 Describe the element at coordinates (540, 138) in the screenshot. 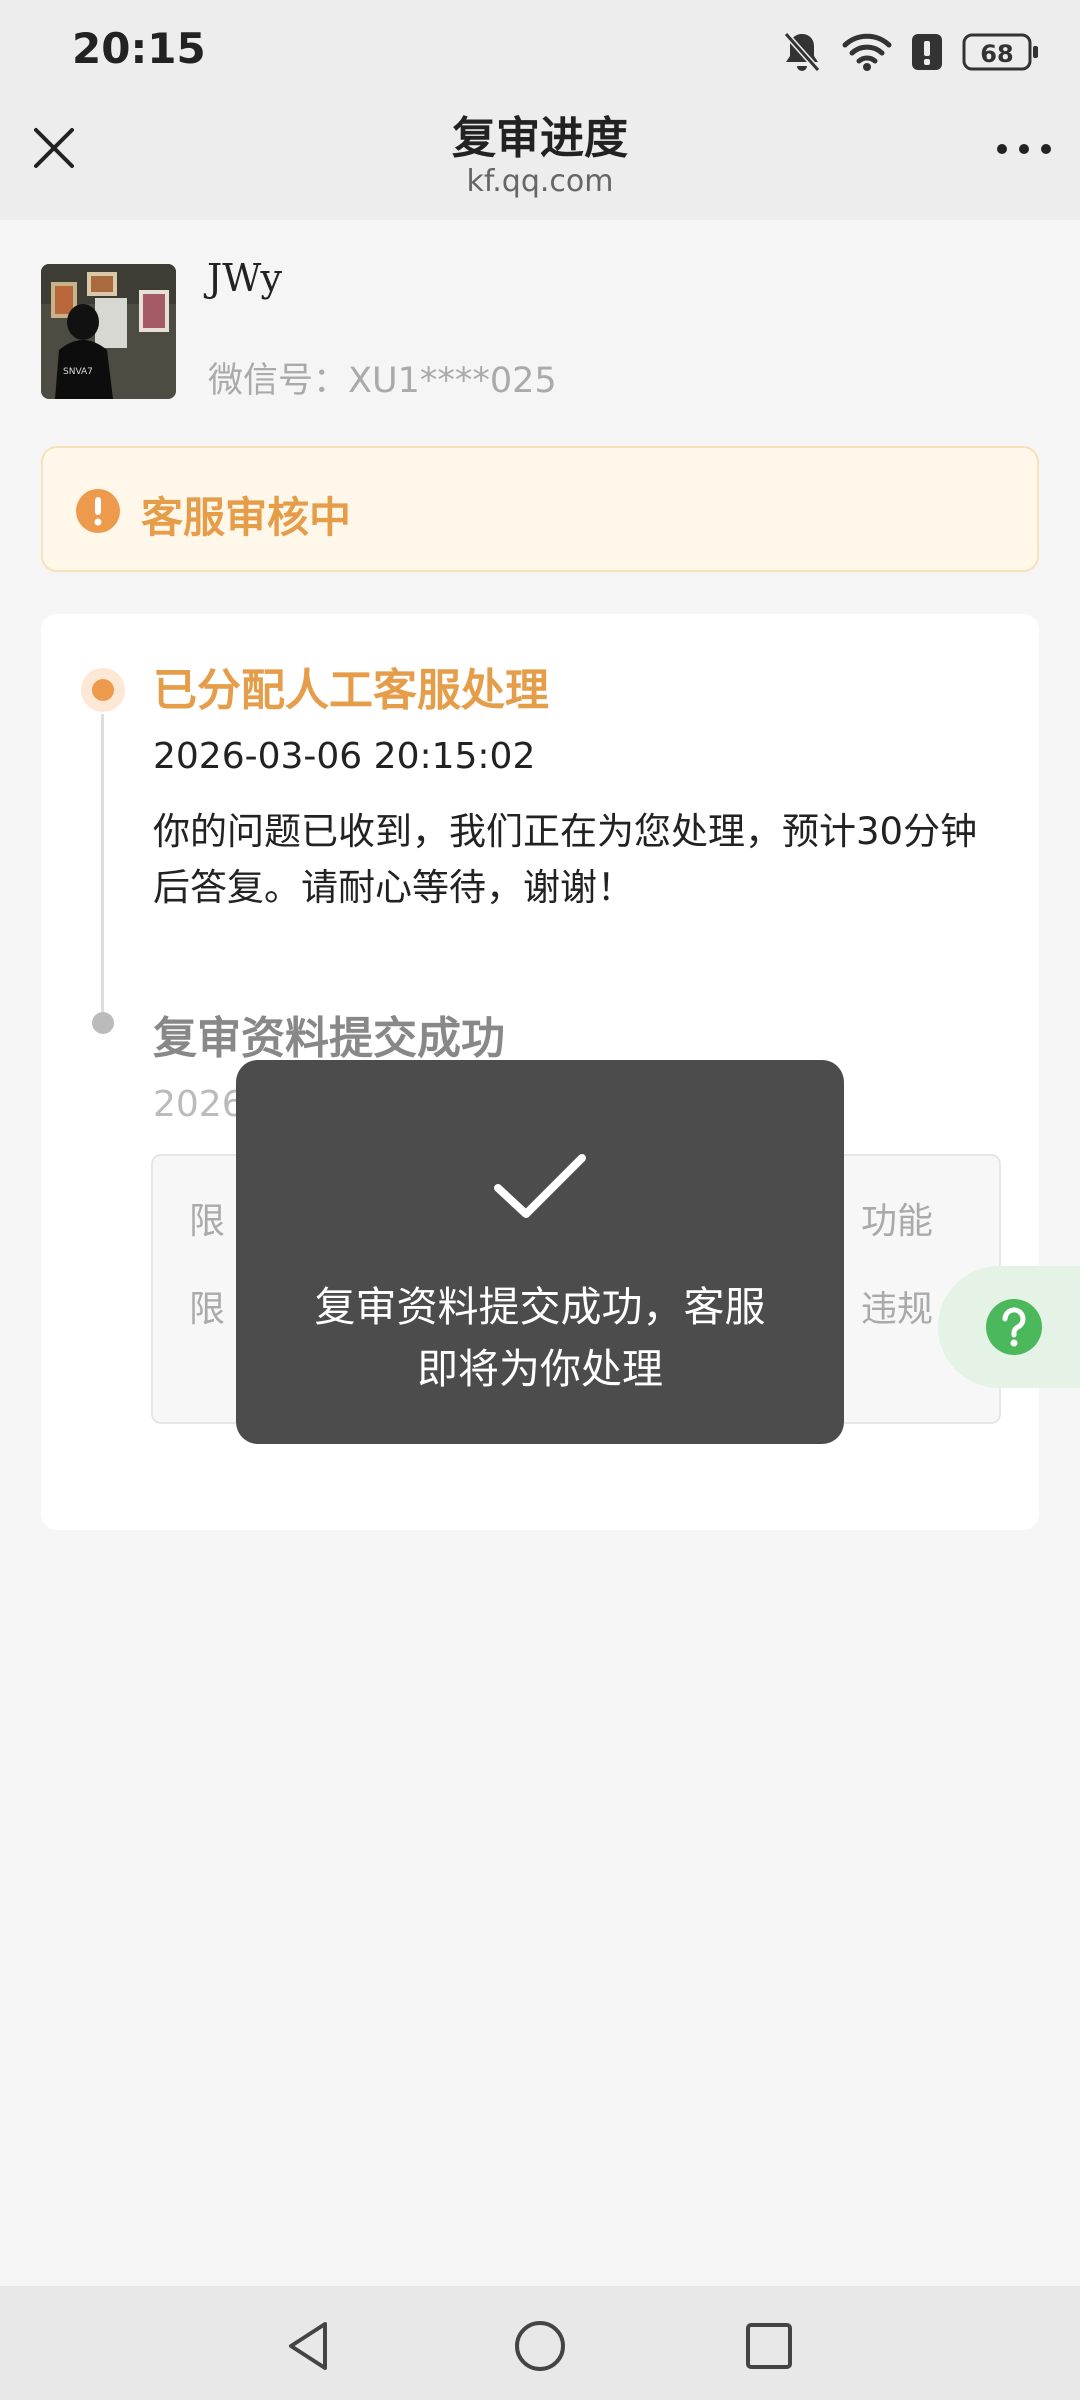

I see `page-title: 复审进度` at that location.